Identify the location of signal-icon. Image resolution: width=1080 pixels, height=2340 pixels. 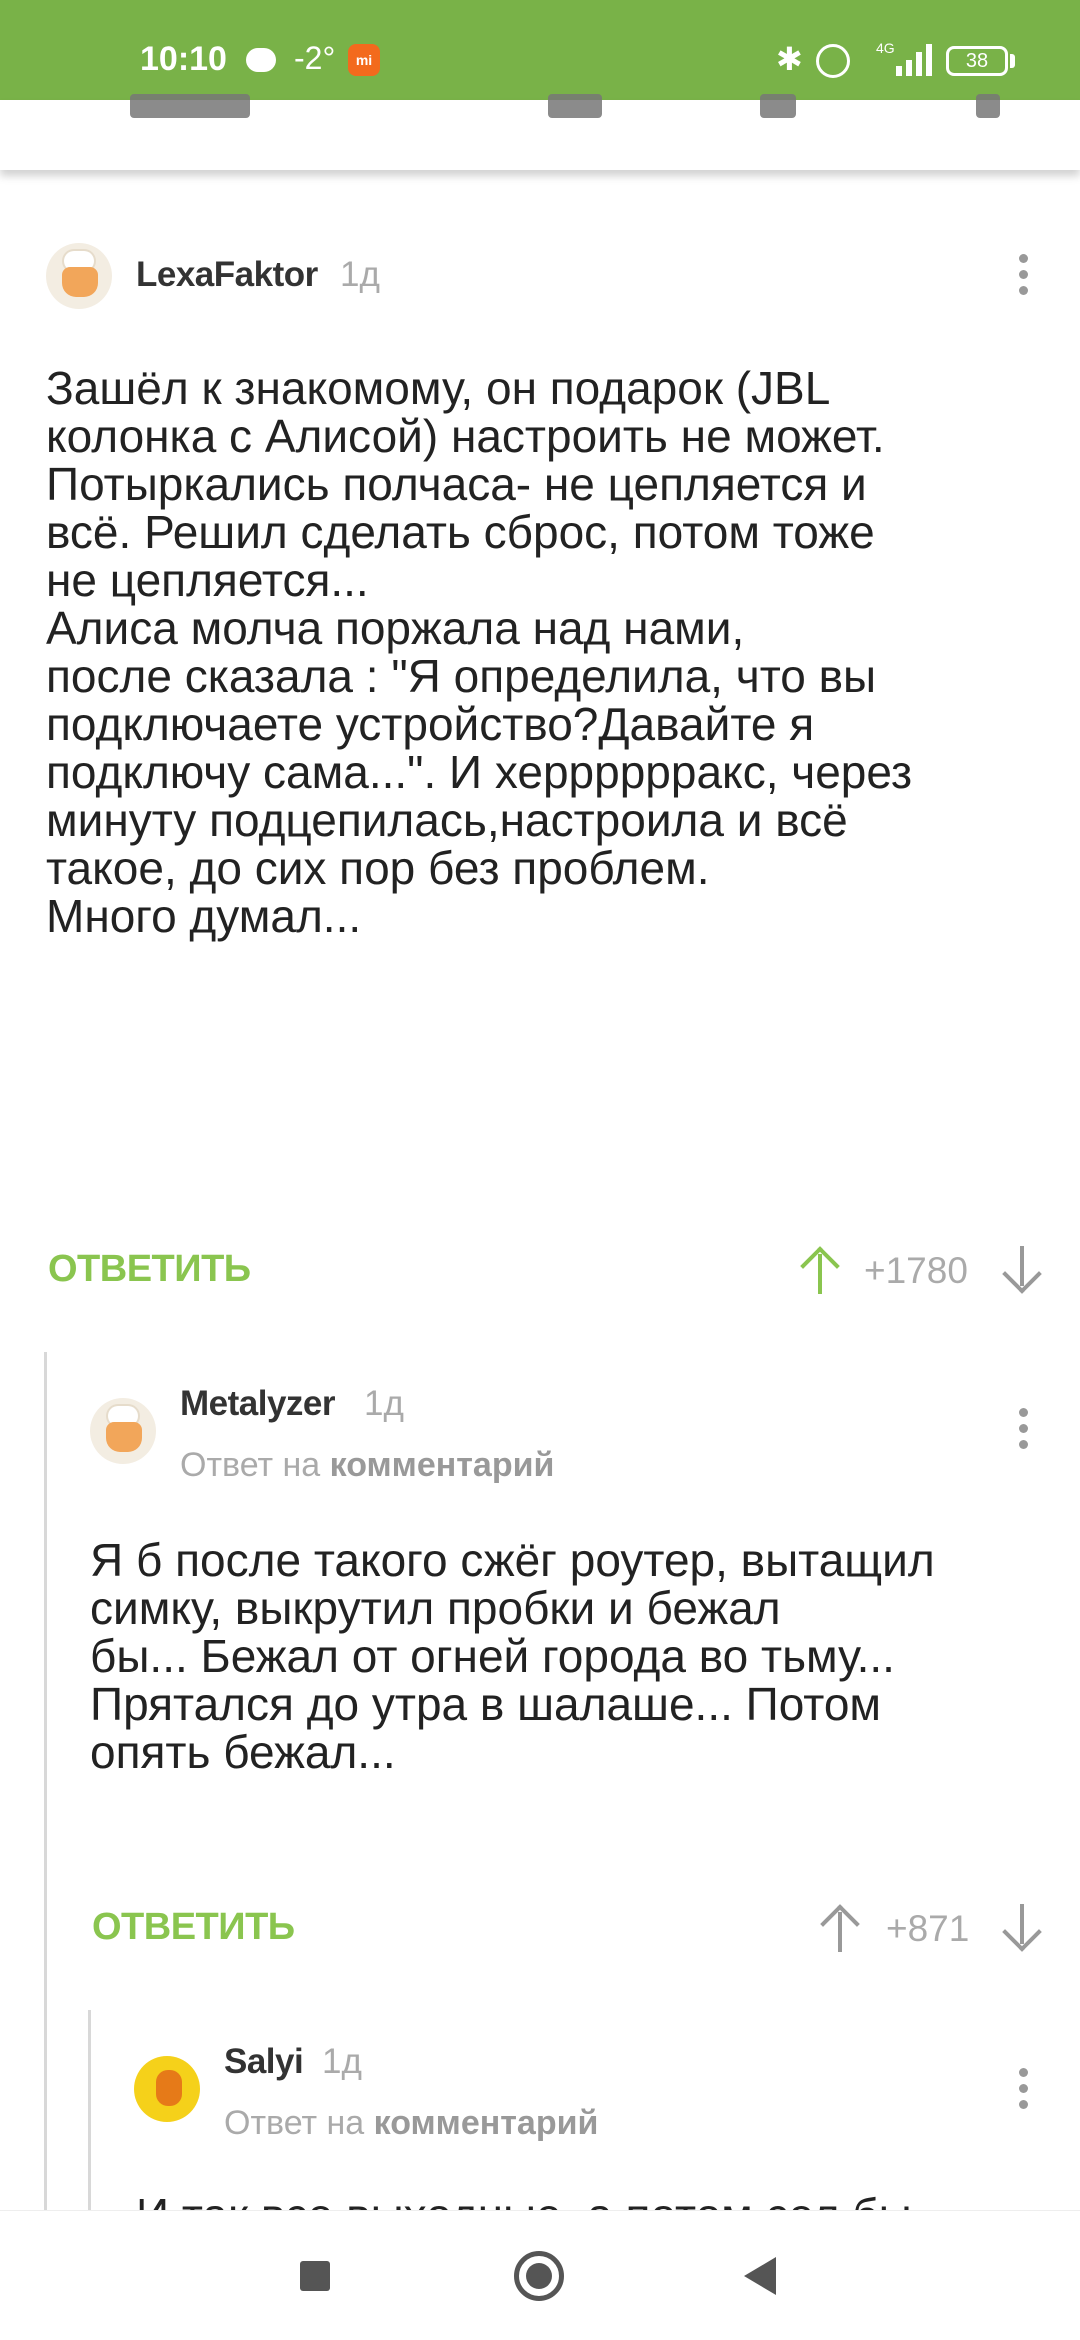
(916, 60).